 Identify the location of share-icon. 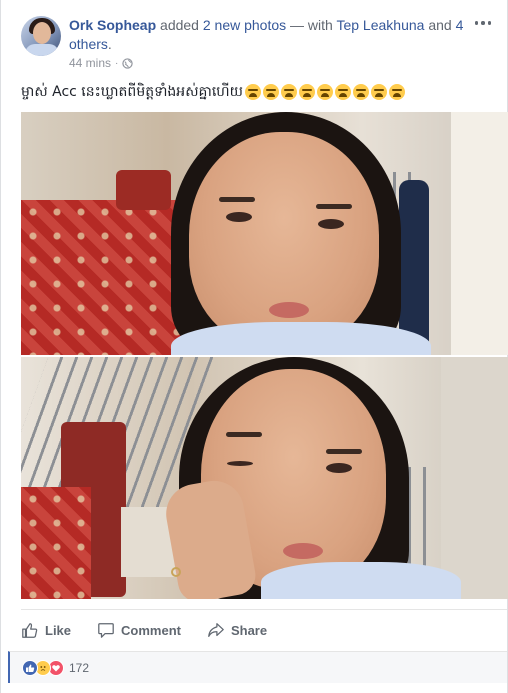
(216, 630).